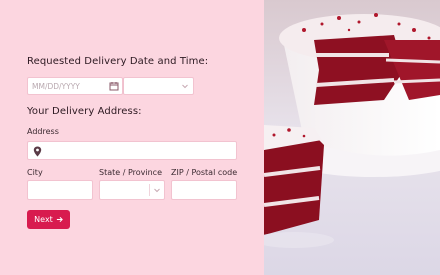 Image resolution: width=440 pixels, height=275 pixels. Describe the element at coordinates (35, 172) in the screenshot. I see `city-label: City` at that location.